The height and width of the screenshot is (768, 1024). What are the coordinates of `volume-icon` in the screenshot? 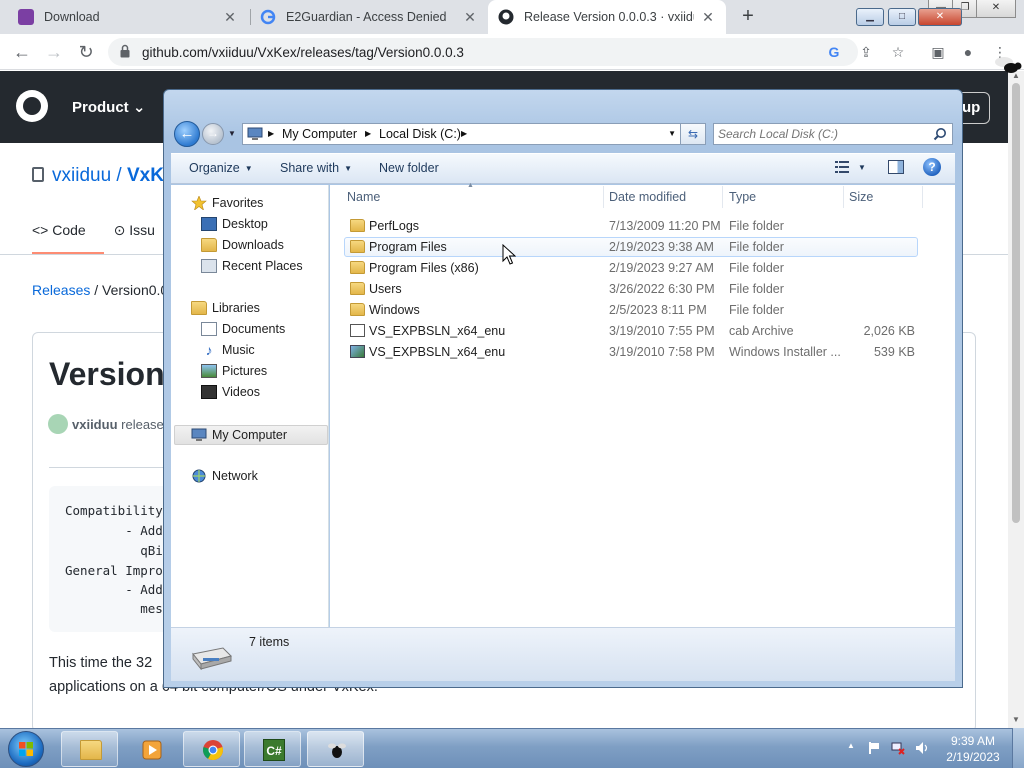 It's located at (922, 748).